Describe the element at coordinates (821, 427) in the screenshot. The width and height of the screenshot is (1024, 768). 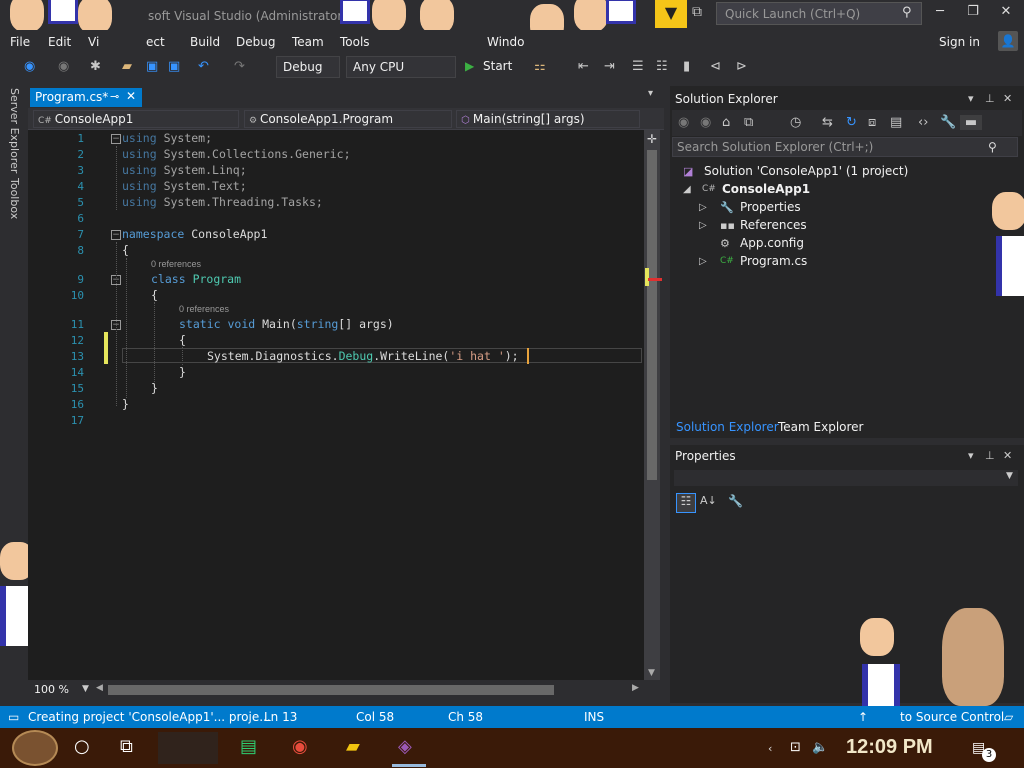
I see `tab-team-explorer: Team Explorer` at that location.